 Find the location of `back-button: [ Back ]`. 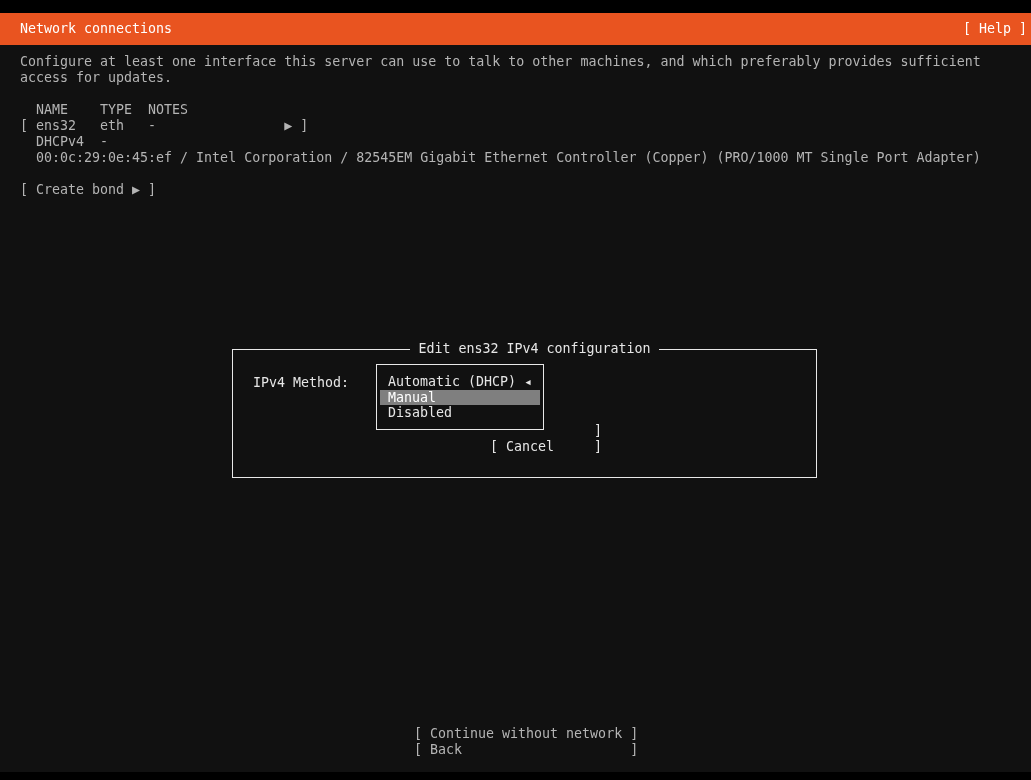

back-button: [ Back ] is located at coordinates (722, 750).